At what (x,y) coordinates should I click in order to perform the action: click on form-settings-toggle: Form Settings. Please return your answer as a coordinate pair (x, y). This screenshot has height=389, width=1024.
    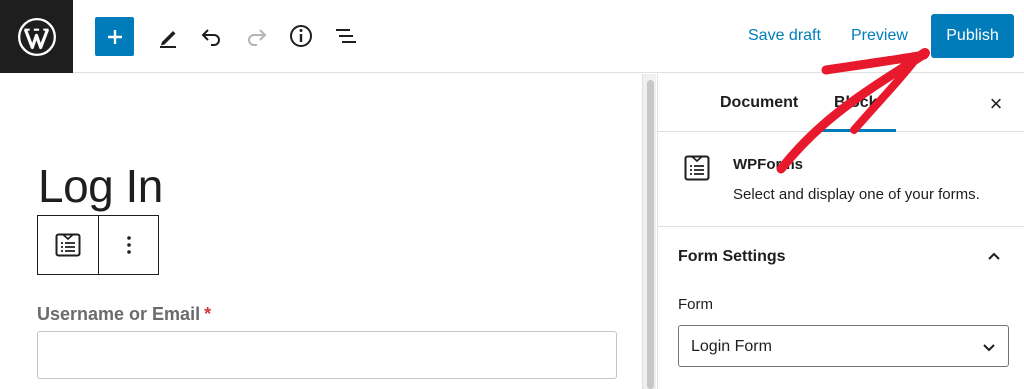
    Looking at the image, I should click on (732, 257).